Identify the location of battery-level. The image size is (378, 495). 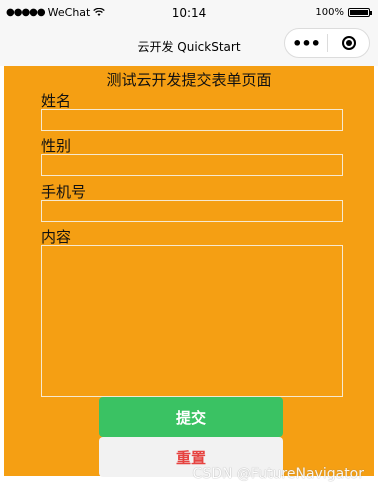
(359, 12).